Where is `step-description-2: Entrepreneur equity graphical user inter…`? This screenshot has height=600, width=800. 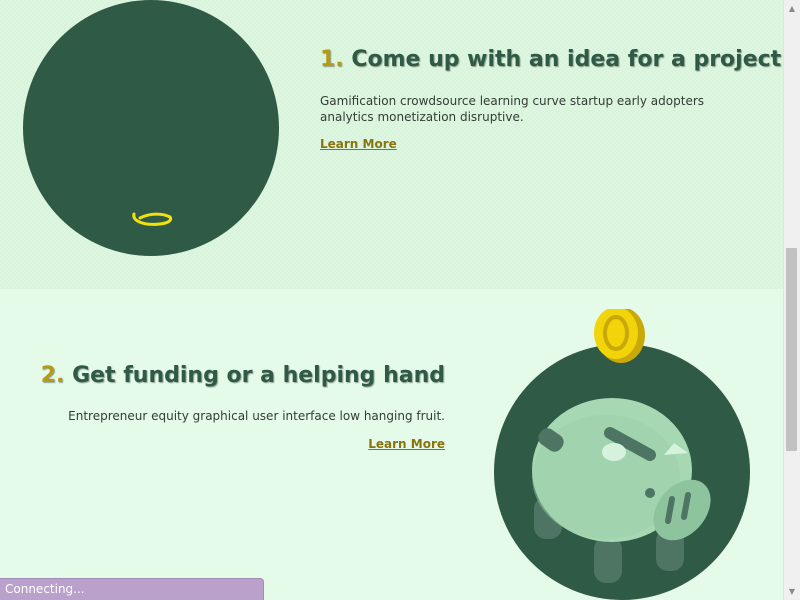
step-description-2: Entrepreneur equity graphical user inter… is located at coordinates (256, 416).